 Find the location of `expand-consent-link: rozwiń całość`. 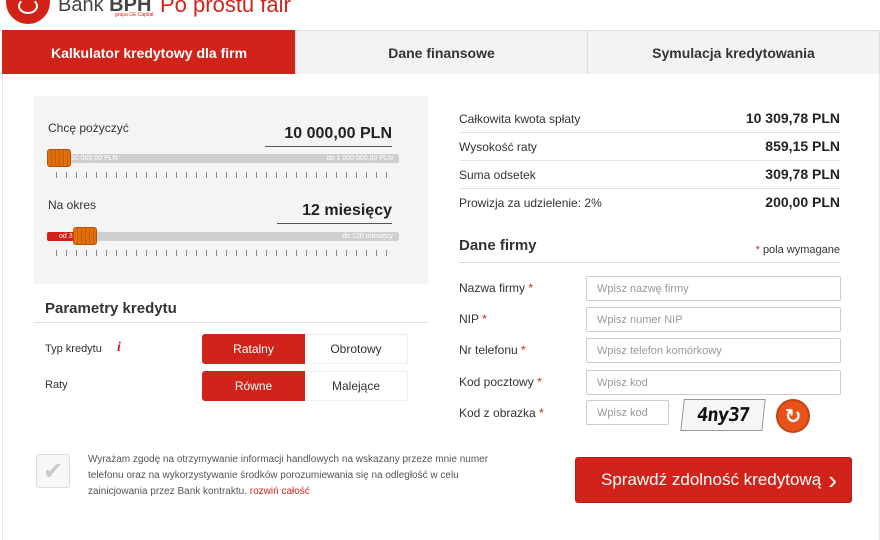

expand-consent-link: rozwiń całość is located at coordinates (280, 491).